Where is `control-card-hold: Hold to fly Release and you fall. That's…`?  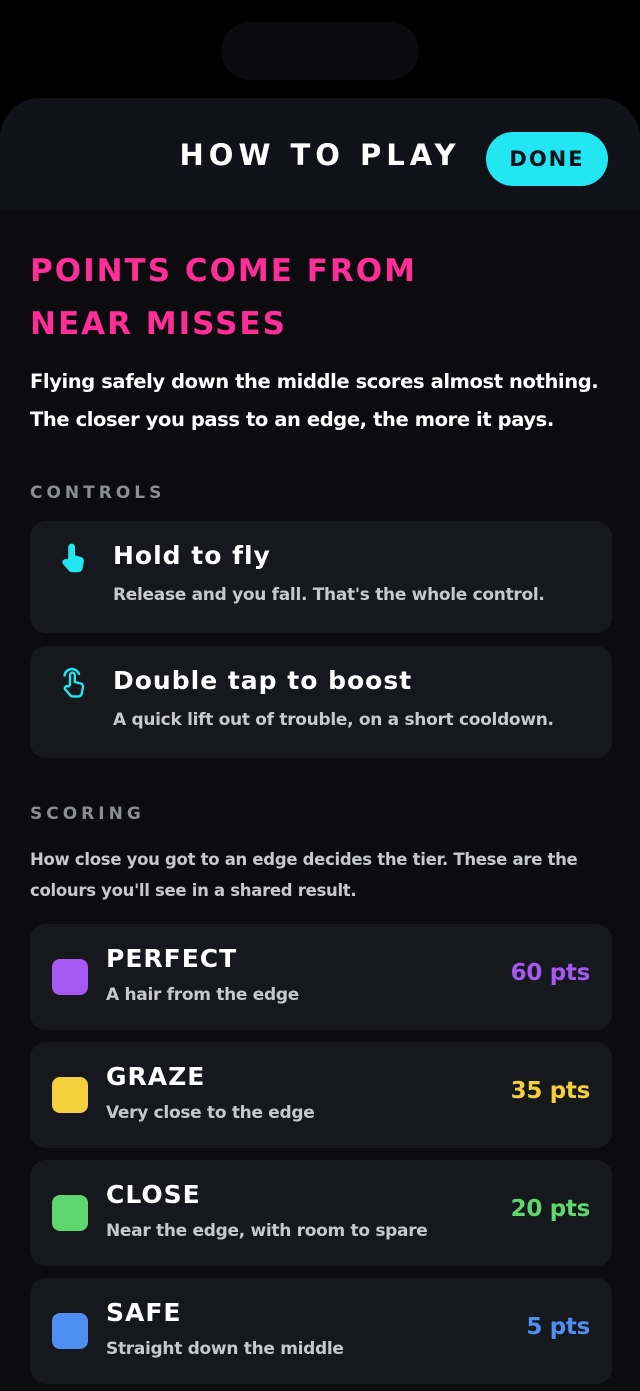
control-card-hold: Hold to fly Release and you fall. That's… is located at coordinates (321, 577).